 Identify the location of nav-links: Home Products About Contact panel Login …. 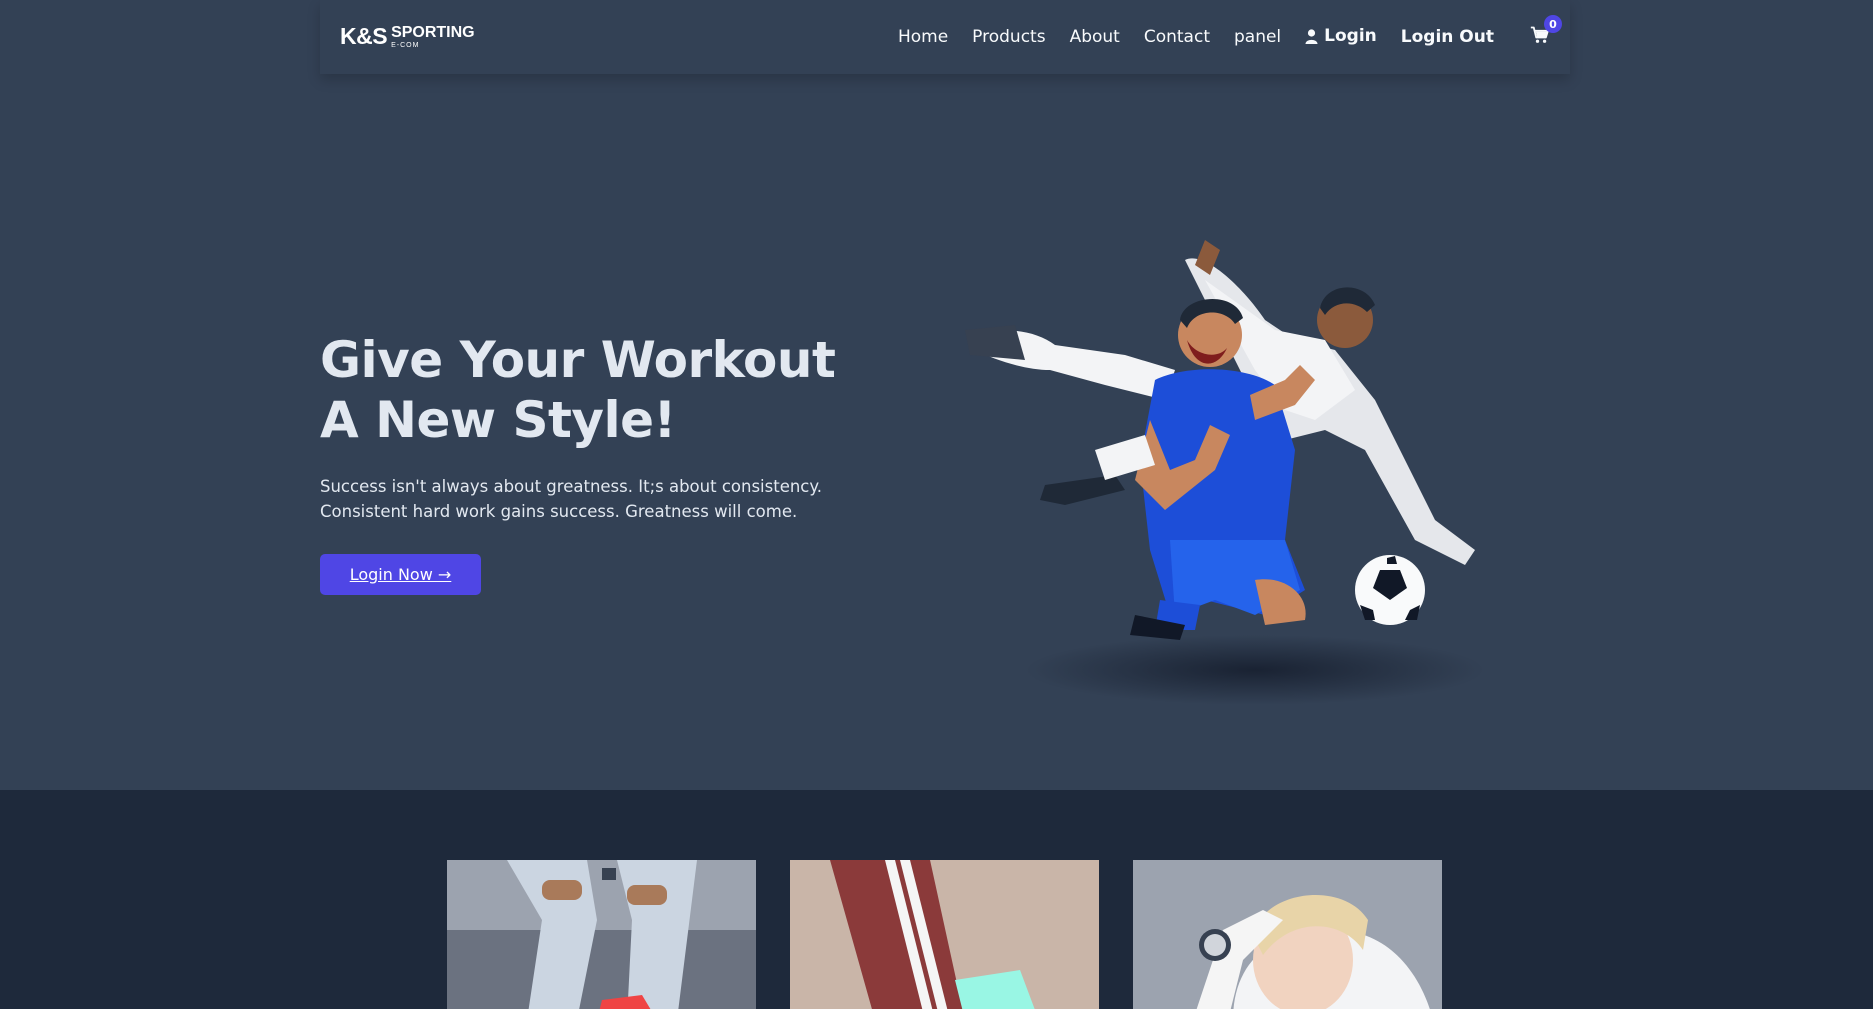
(1230, 32).